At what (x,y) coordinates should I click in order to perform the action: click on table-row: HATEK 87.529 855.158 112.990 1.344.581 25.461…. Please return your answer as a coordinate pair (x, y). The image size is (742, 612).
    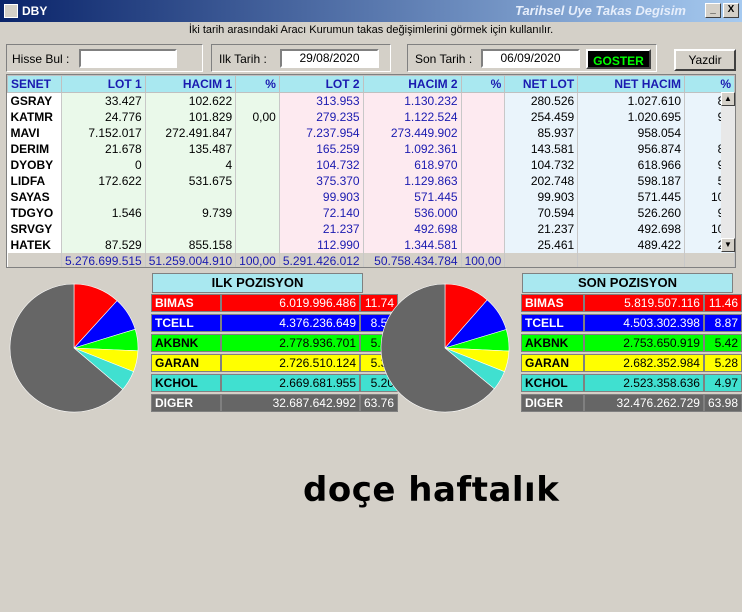
    Looking at the image, I should click on (371, 244).